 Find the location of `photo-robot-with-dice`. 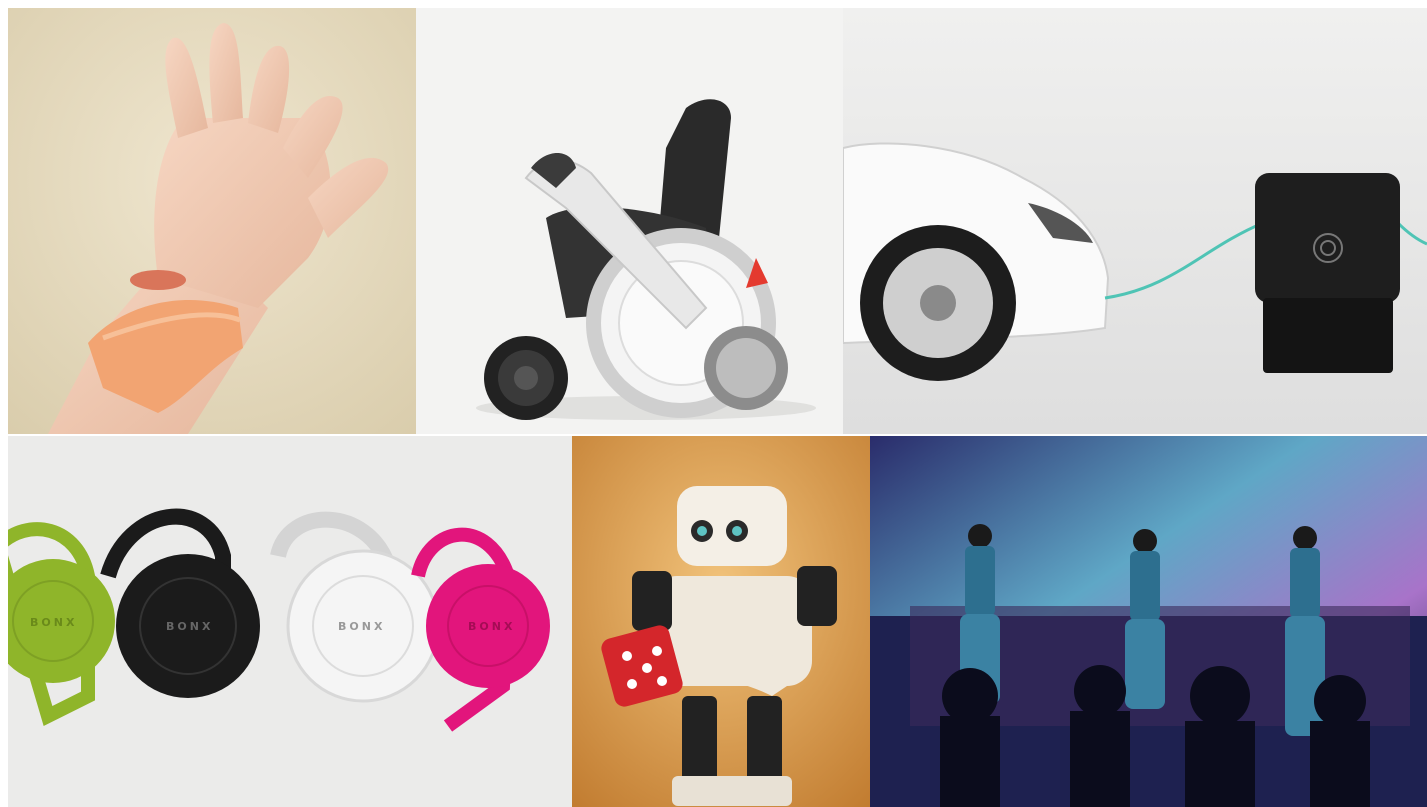

photo-robot-with-dice is located at coordinates (721, 621).